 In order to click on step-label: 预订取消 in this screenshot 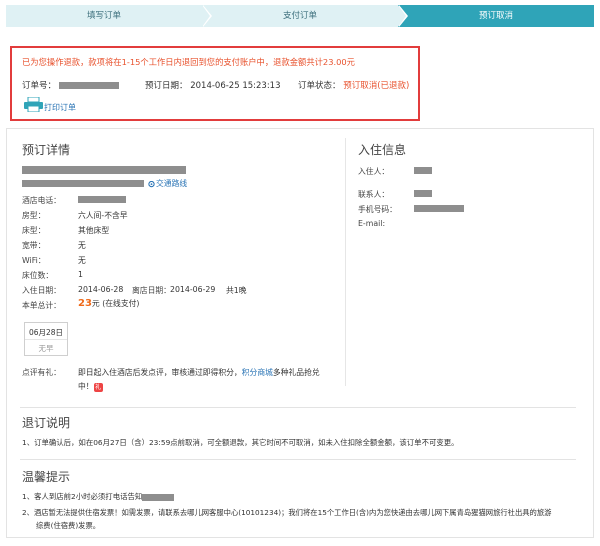, I will do `click(495, 16)`.